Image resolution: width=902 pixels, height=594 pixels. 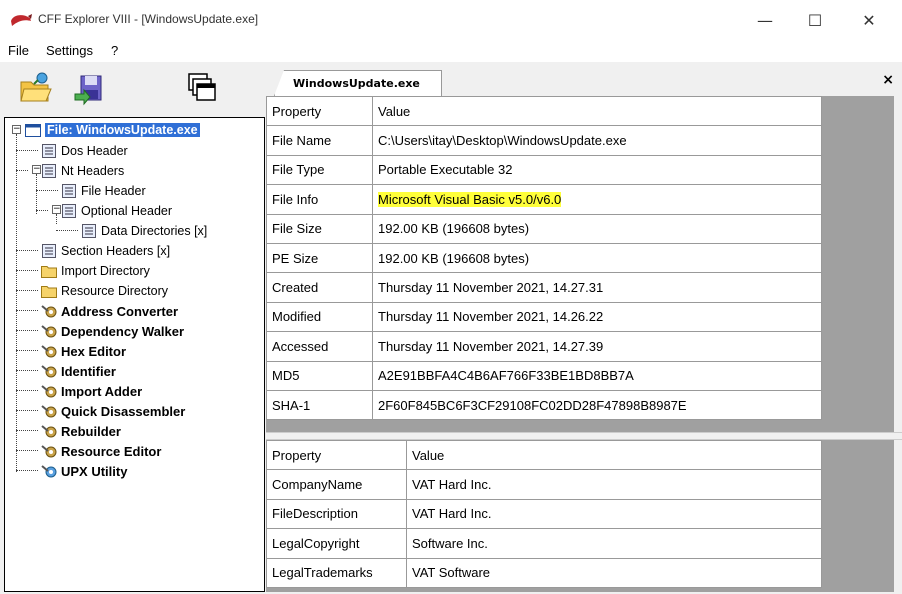 I want to click on tree-item-label: Import Adder, so click(x=102, y=391).